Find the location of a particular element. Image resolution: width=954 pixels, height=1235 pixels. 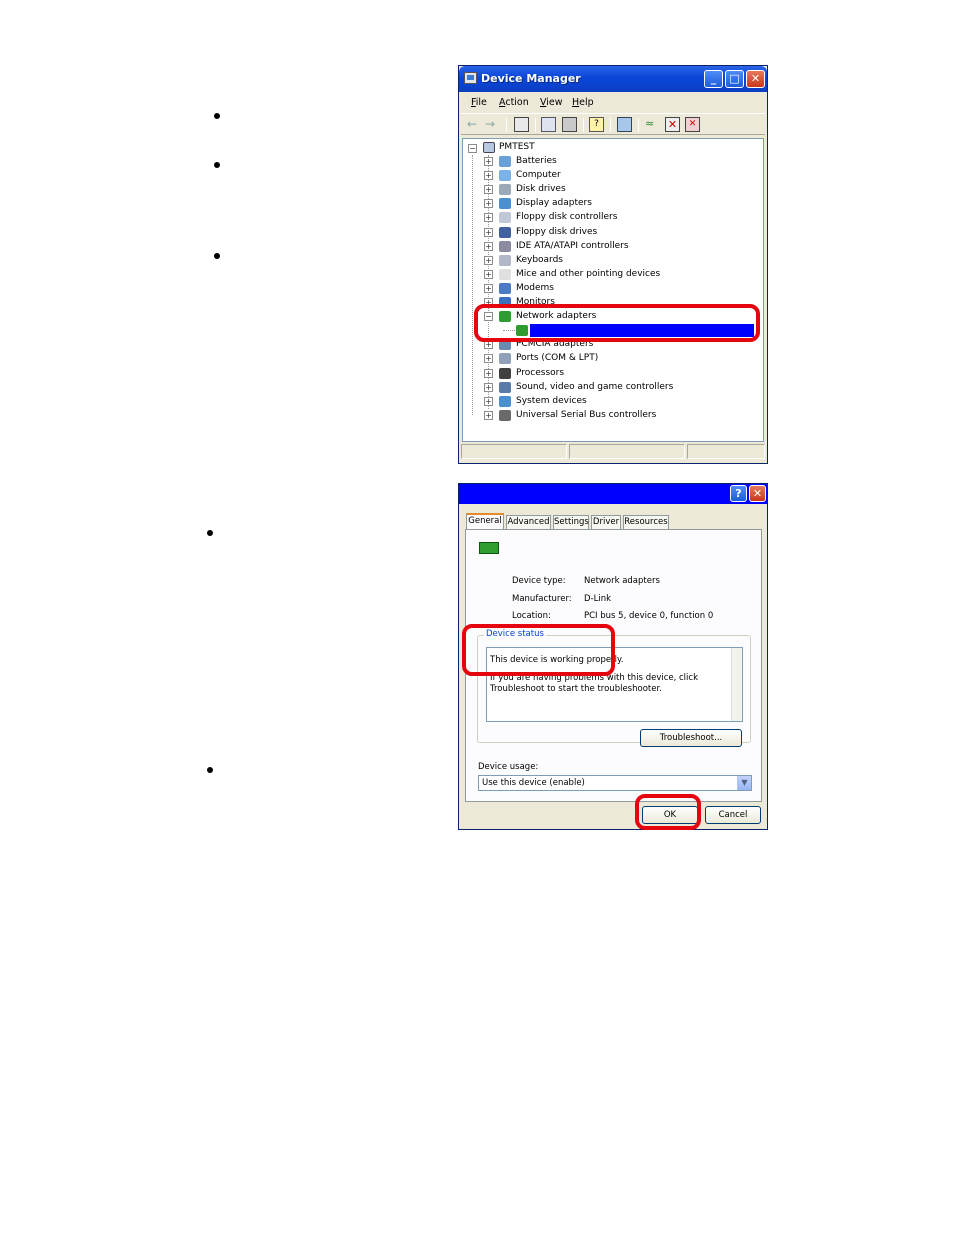

title-bar: Device Manager _ □ ✕ is located at coordinates (613, 79).